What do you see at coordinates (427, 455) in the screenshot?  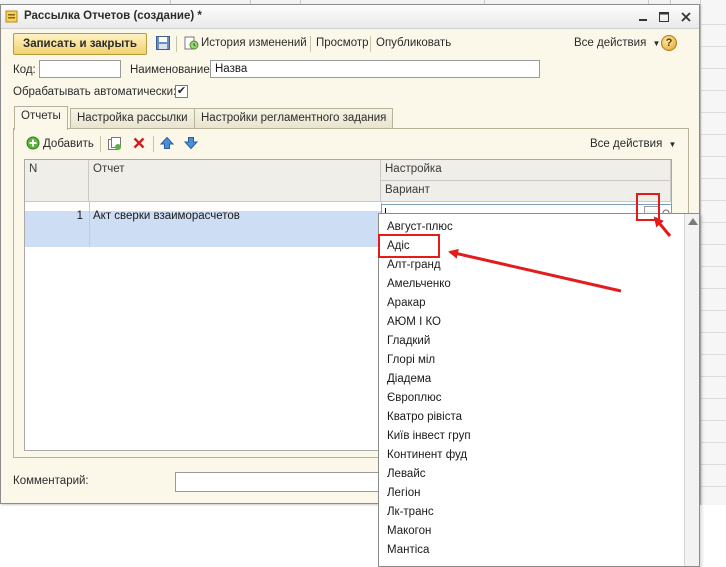 I see `dropdown-item: Континент фуд` at bounding box center [427, 455].